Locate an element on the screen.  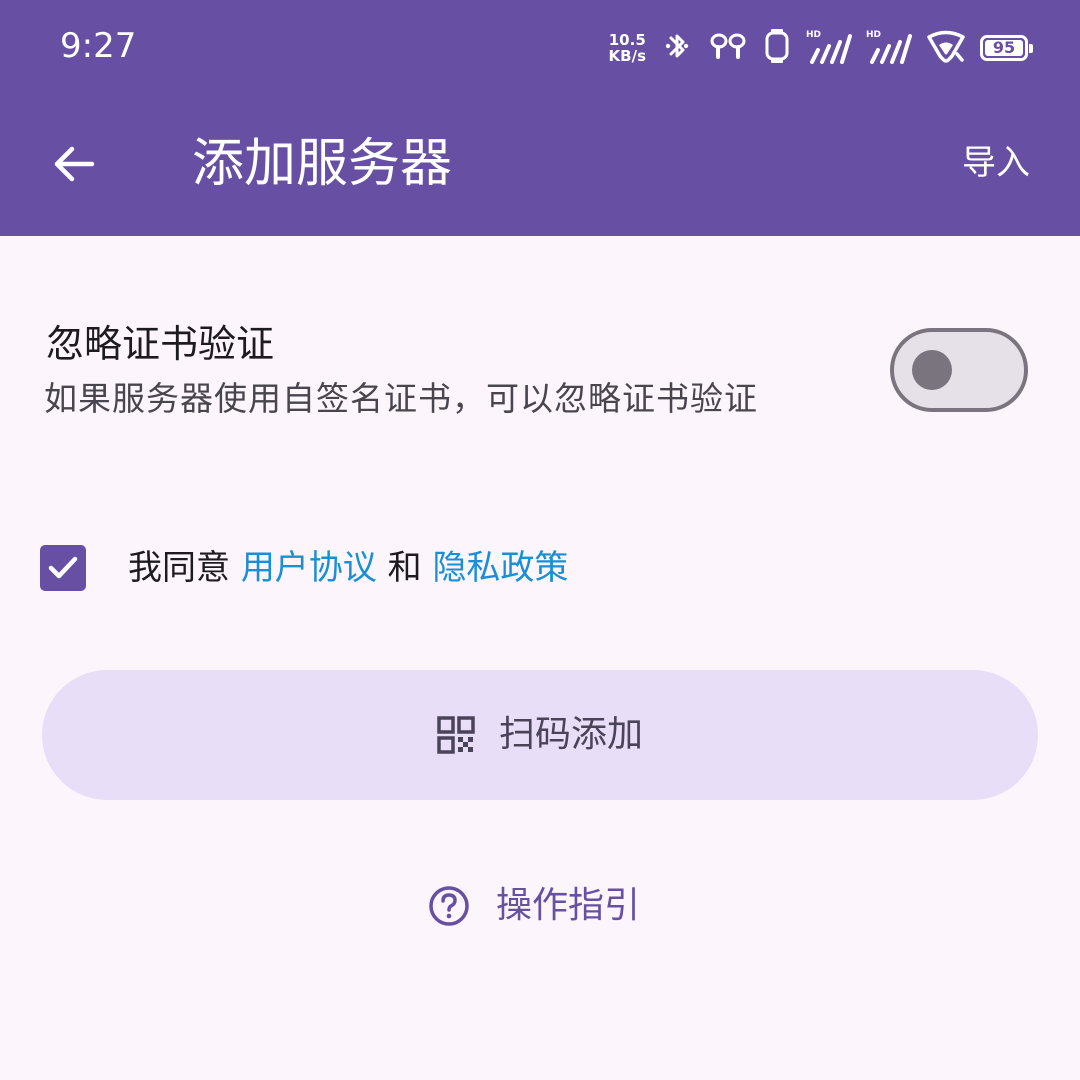
check-icon is located at coordinates (63, 567).